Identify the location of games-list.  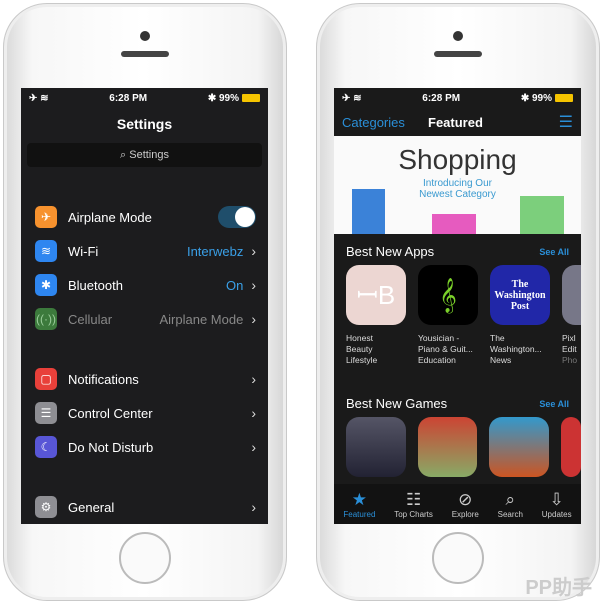
(457, 451).